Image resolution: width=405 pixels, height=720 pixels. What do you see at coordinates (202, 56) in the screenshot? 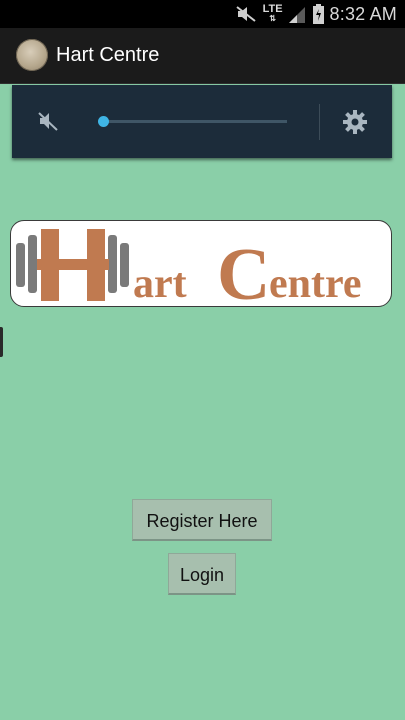
I see `action-bar: Hart Centre` at bounding box center [202, 56].